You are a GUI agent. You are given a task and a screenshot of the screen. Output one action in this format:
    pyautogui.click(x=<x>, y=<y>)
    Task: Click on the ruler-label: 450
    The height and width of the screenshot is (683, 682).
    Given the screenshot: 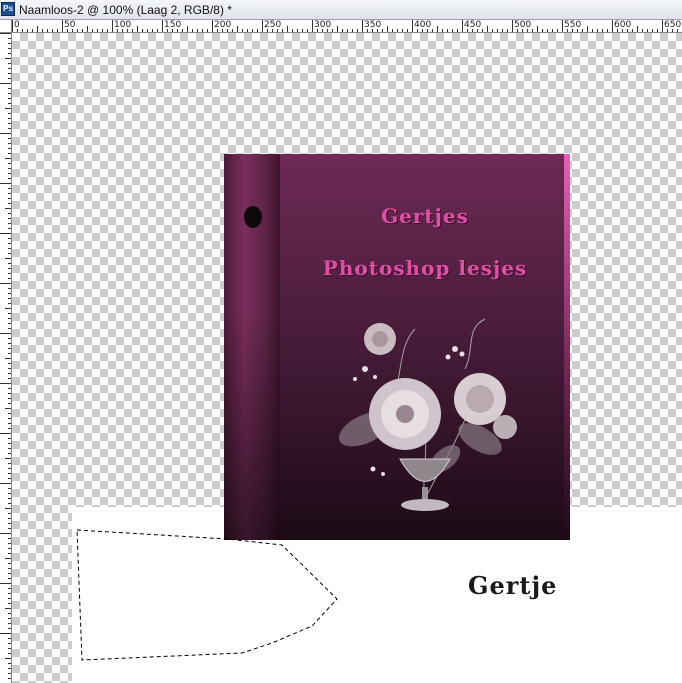 What is the action you would take?
    pyautogui.click(x=473, y=25)
    